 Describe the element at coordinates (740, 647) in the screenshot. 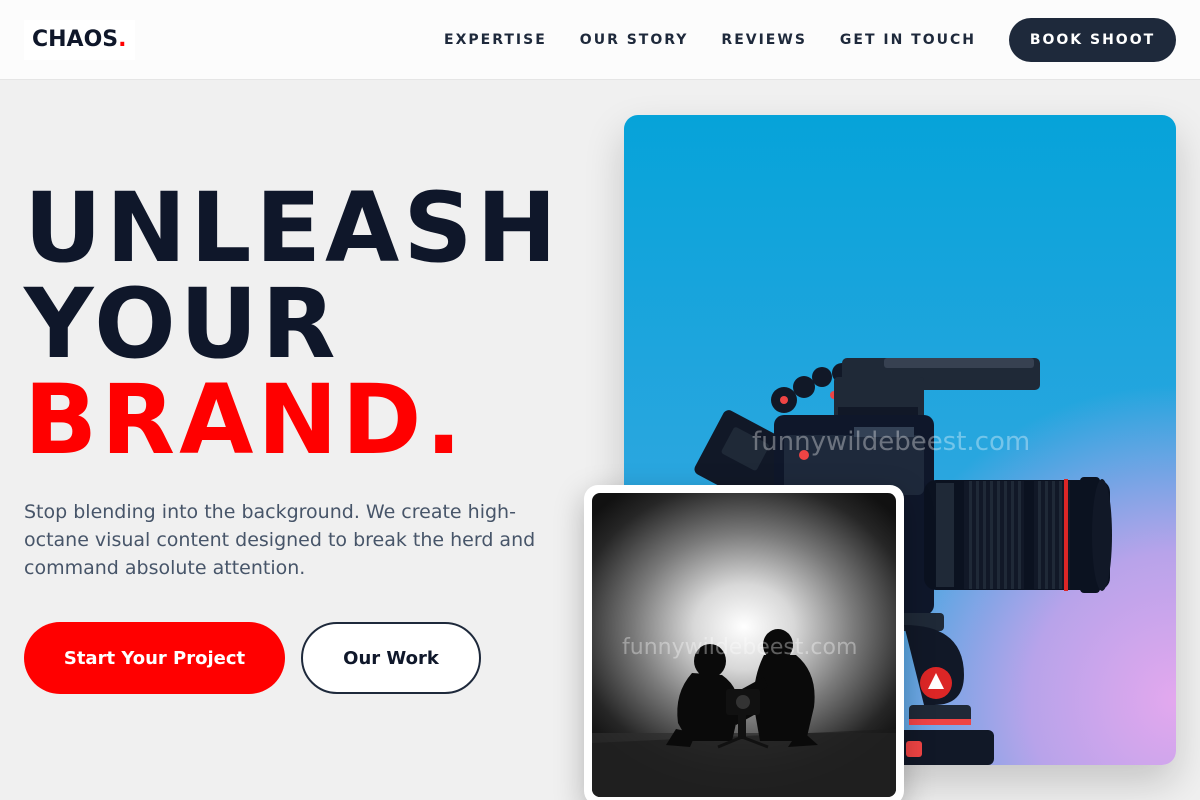

I see `photo-watermark-text: funnywildebeest.com` at that location.